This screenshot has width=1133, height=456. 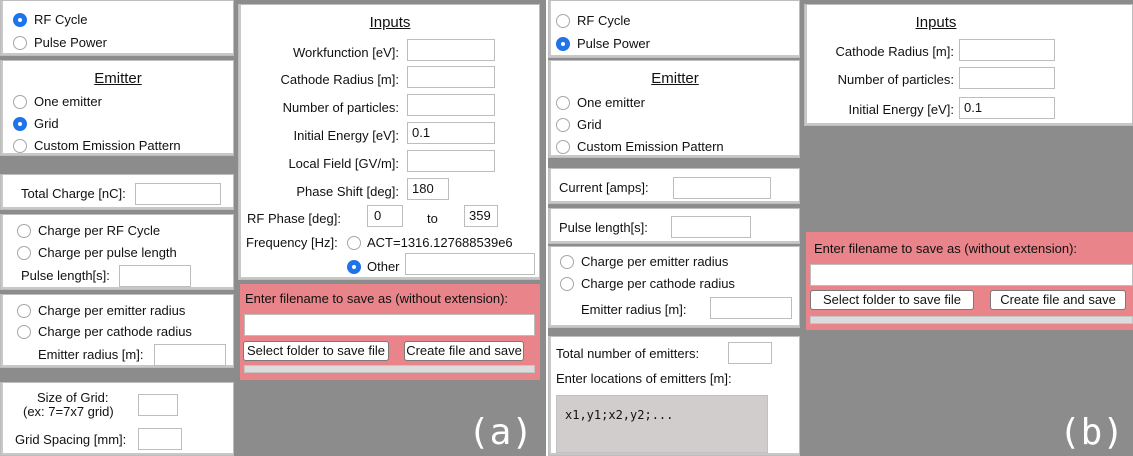 What do you see at coordinates (118, 78) in the screenshot?
I see `emitter-title: Emitter` at bounding box center [118, 78].